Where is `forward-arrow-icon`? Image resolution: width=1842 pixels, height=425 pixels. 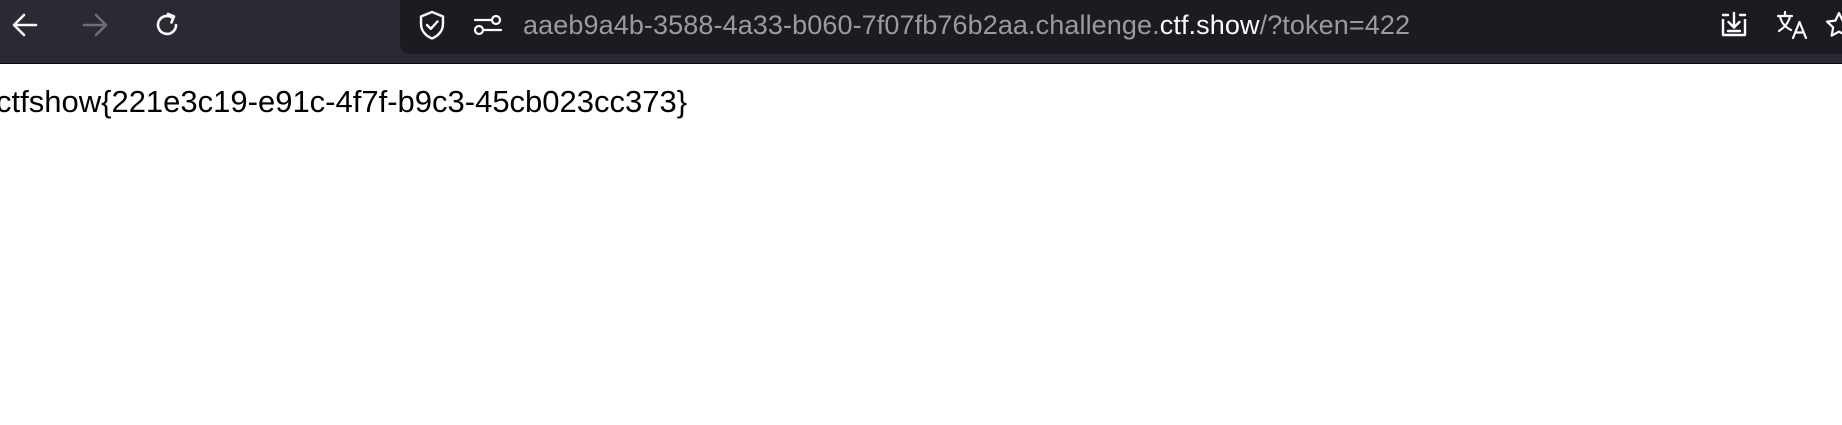 forward-arrow-icon is located at coordinates (95, 25).